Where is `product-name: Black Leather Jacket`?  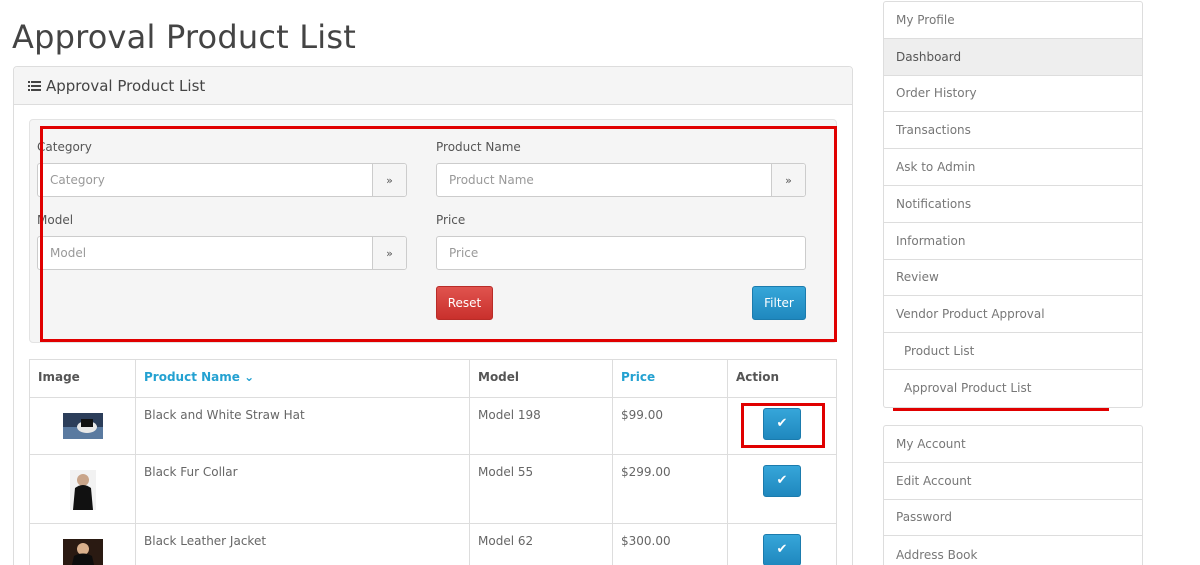
product-name: Black Leather Jacket is located at coordinates (302, 544).